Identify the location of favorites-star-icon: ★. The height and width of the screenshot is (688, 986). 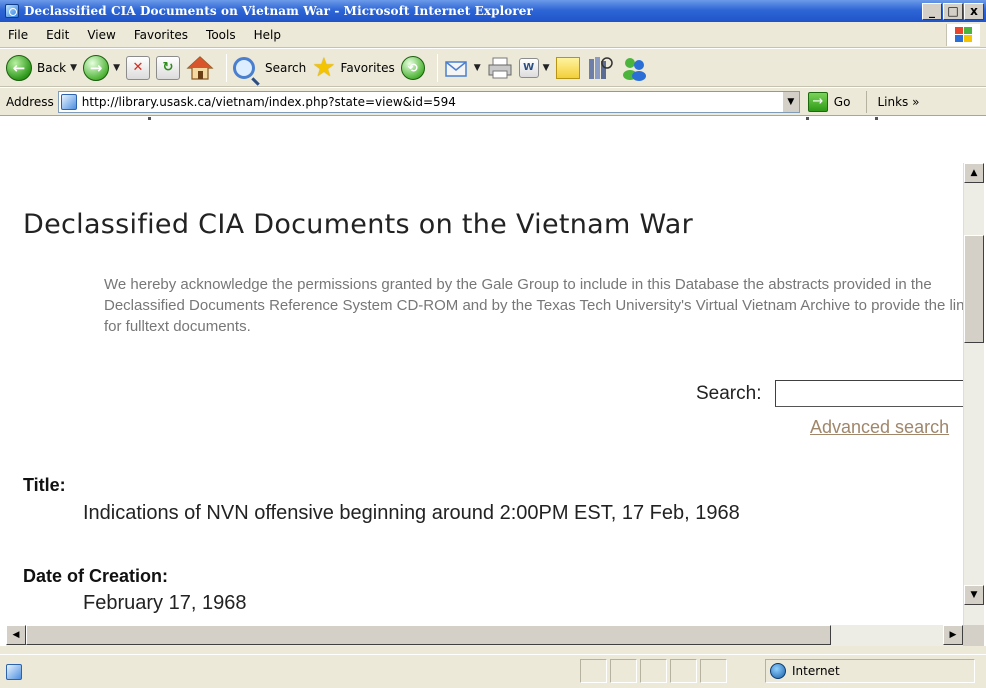
(324, 67).